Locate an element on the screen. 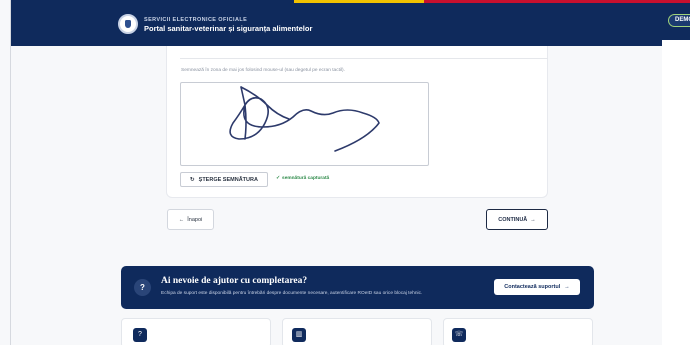  signature-stroke is located at coordinates (304, 119).